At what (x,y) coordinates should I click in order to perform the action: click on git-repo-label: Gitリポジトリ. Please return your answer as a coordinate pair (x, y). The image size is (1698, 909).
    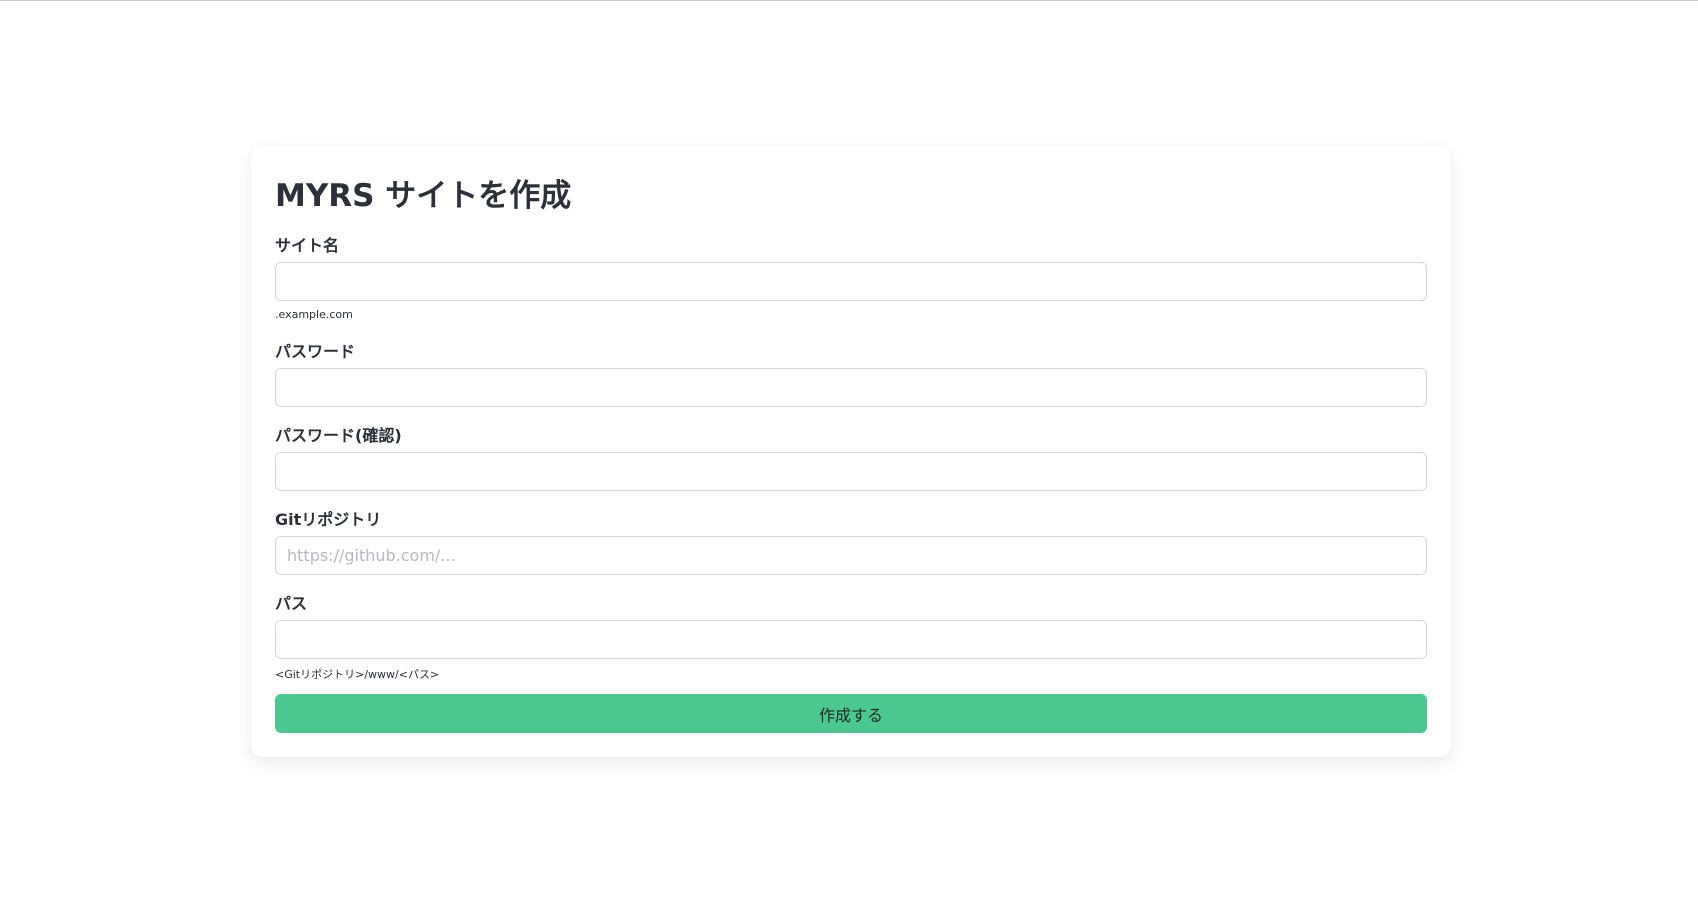
    Looking at the image, I should click on (328, 519).